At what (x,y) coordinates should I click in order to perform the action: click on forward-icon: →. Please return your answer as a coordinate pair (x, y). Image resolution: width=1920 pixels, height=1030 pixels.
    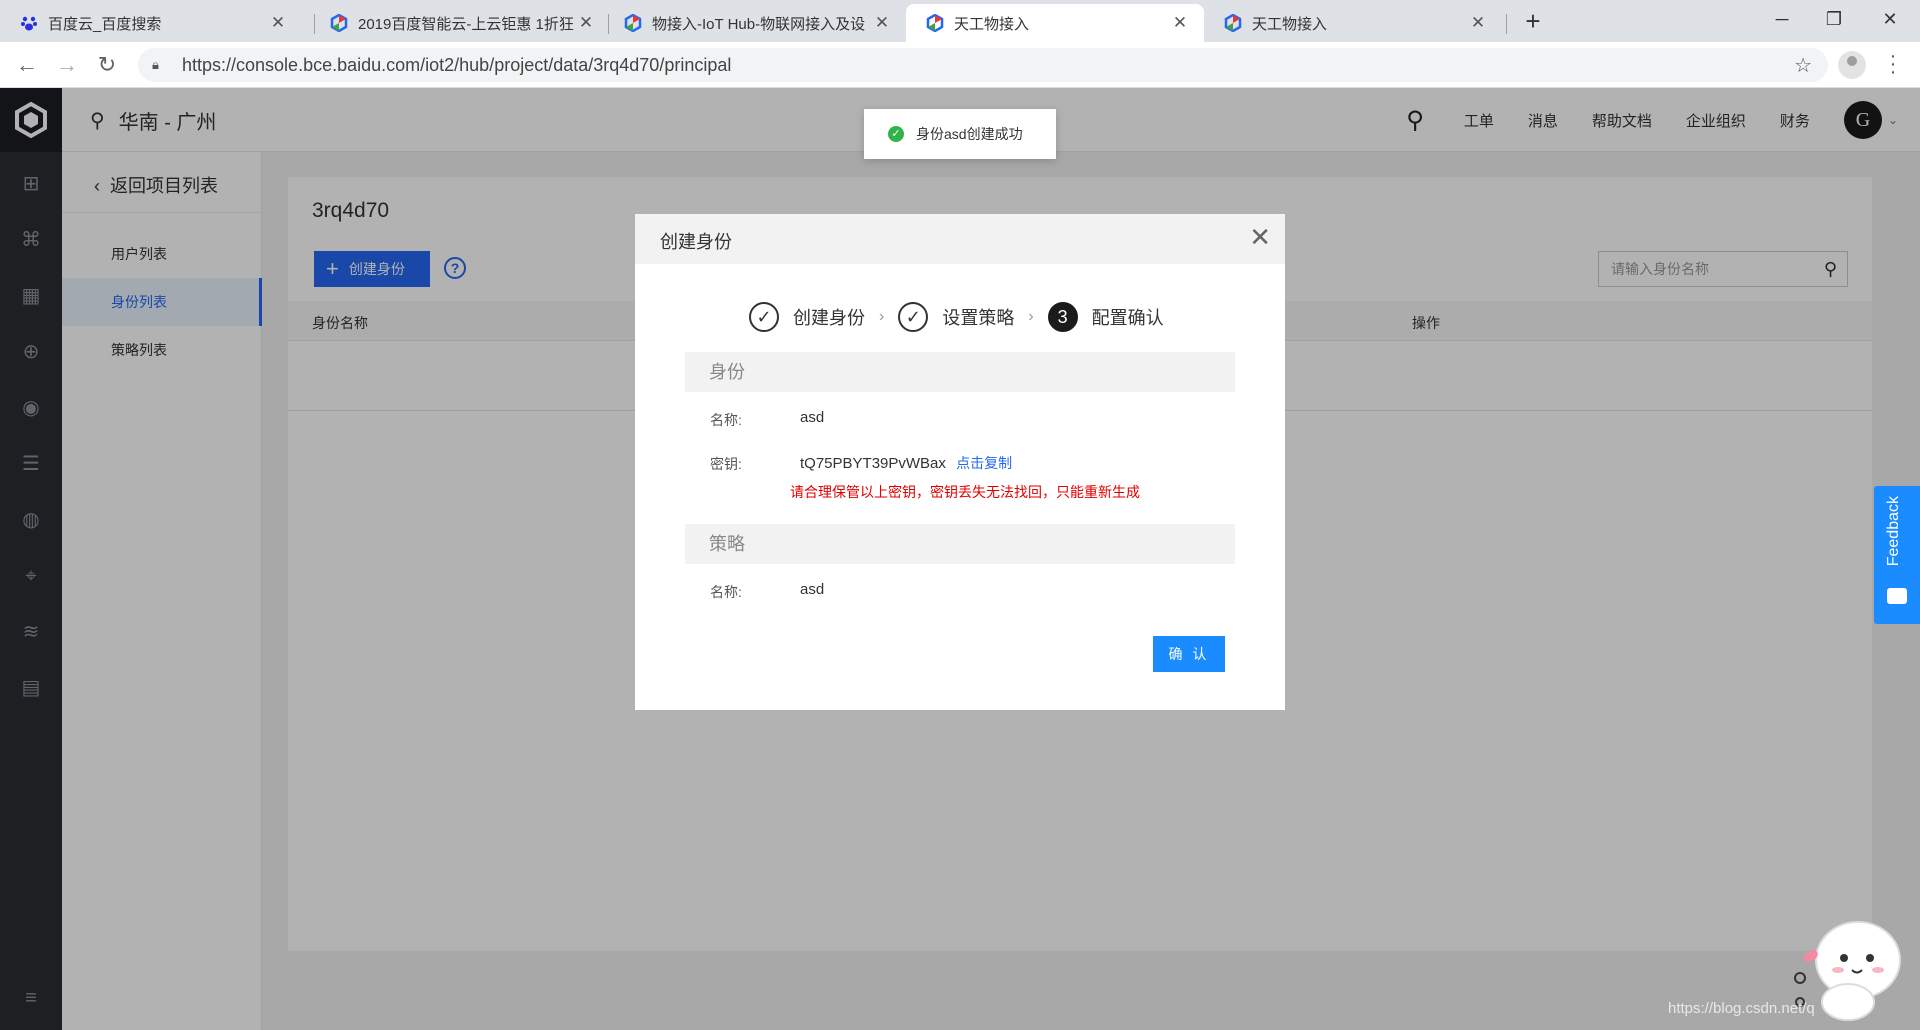
    Looking at the image, I should click on (67, 65).